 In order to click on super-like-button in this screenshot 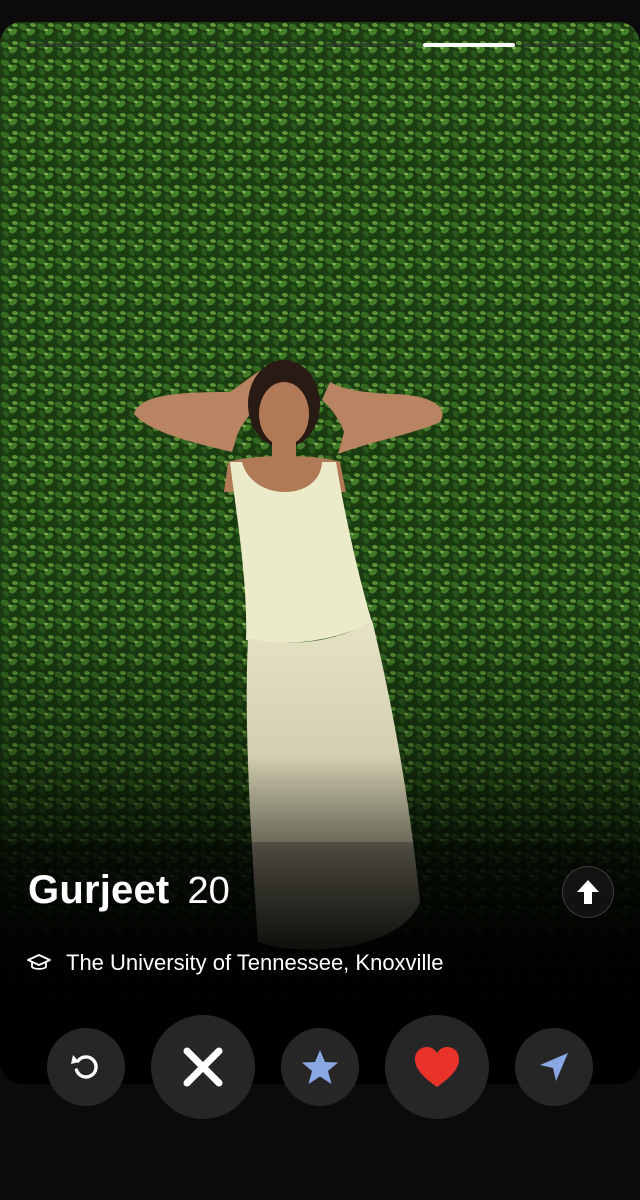, I will do `click(320, 1067)`.